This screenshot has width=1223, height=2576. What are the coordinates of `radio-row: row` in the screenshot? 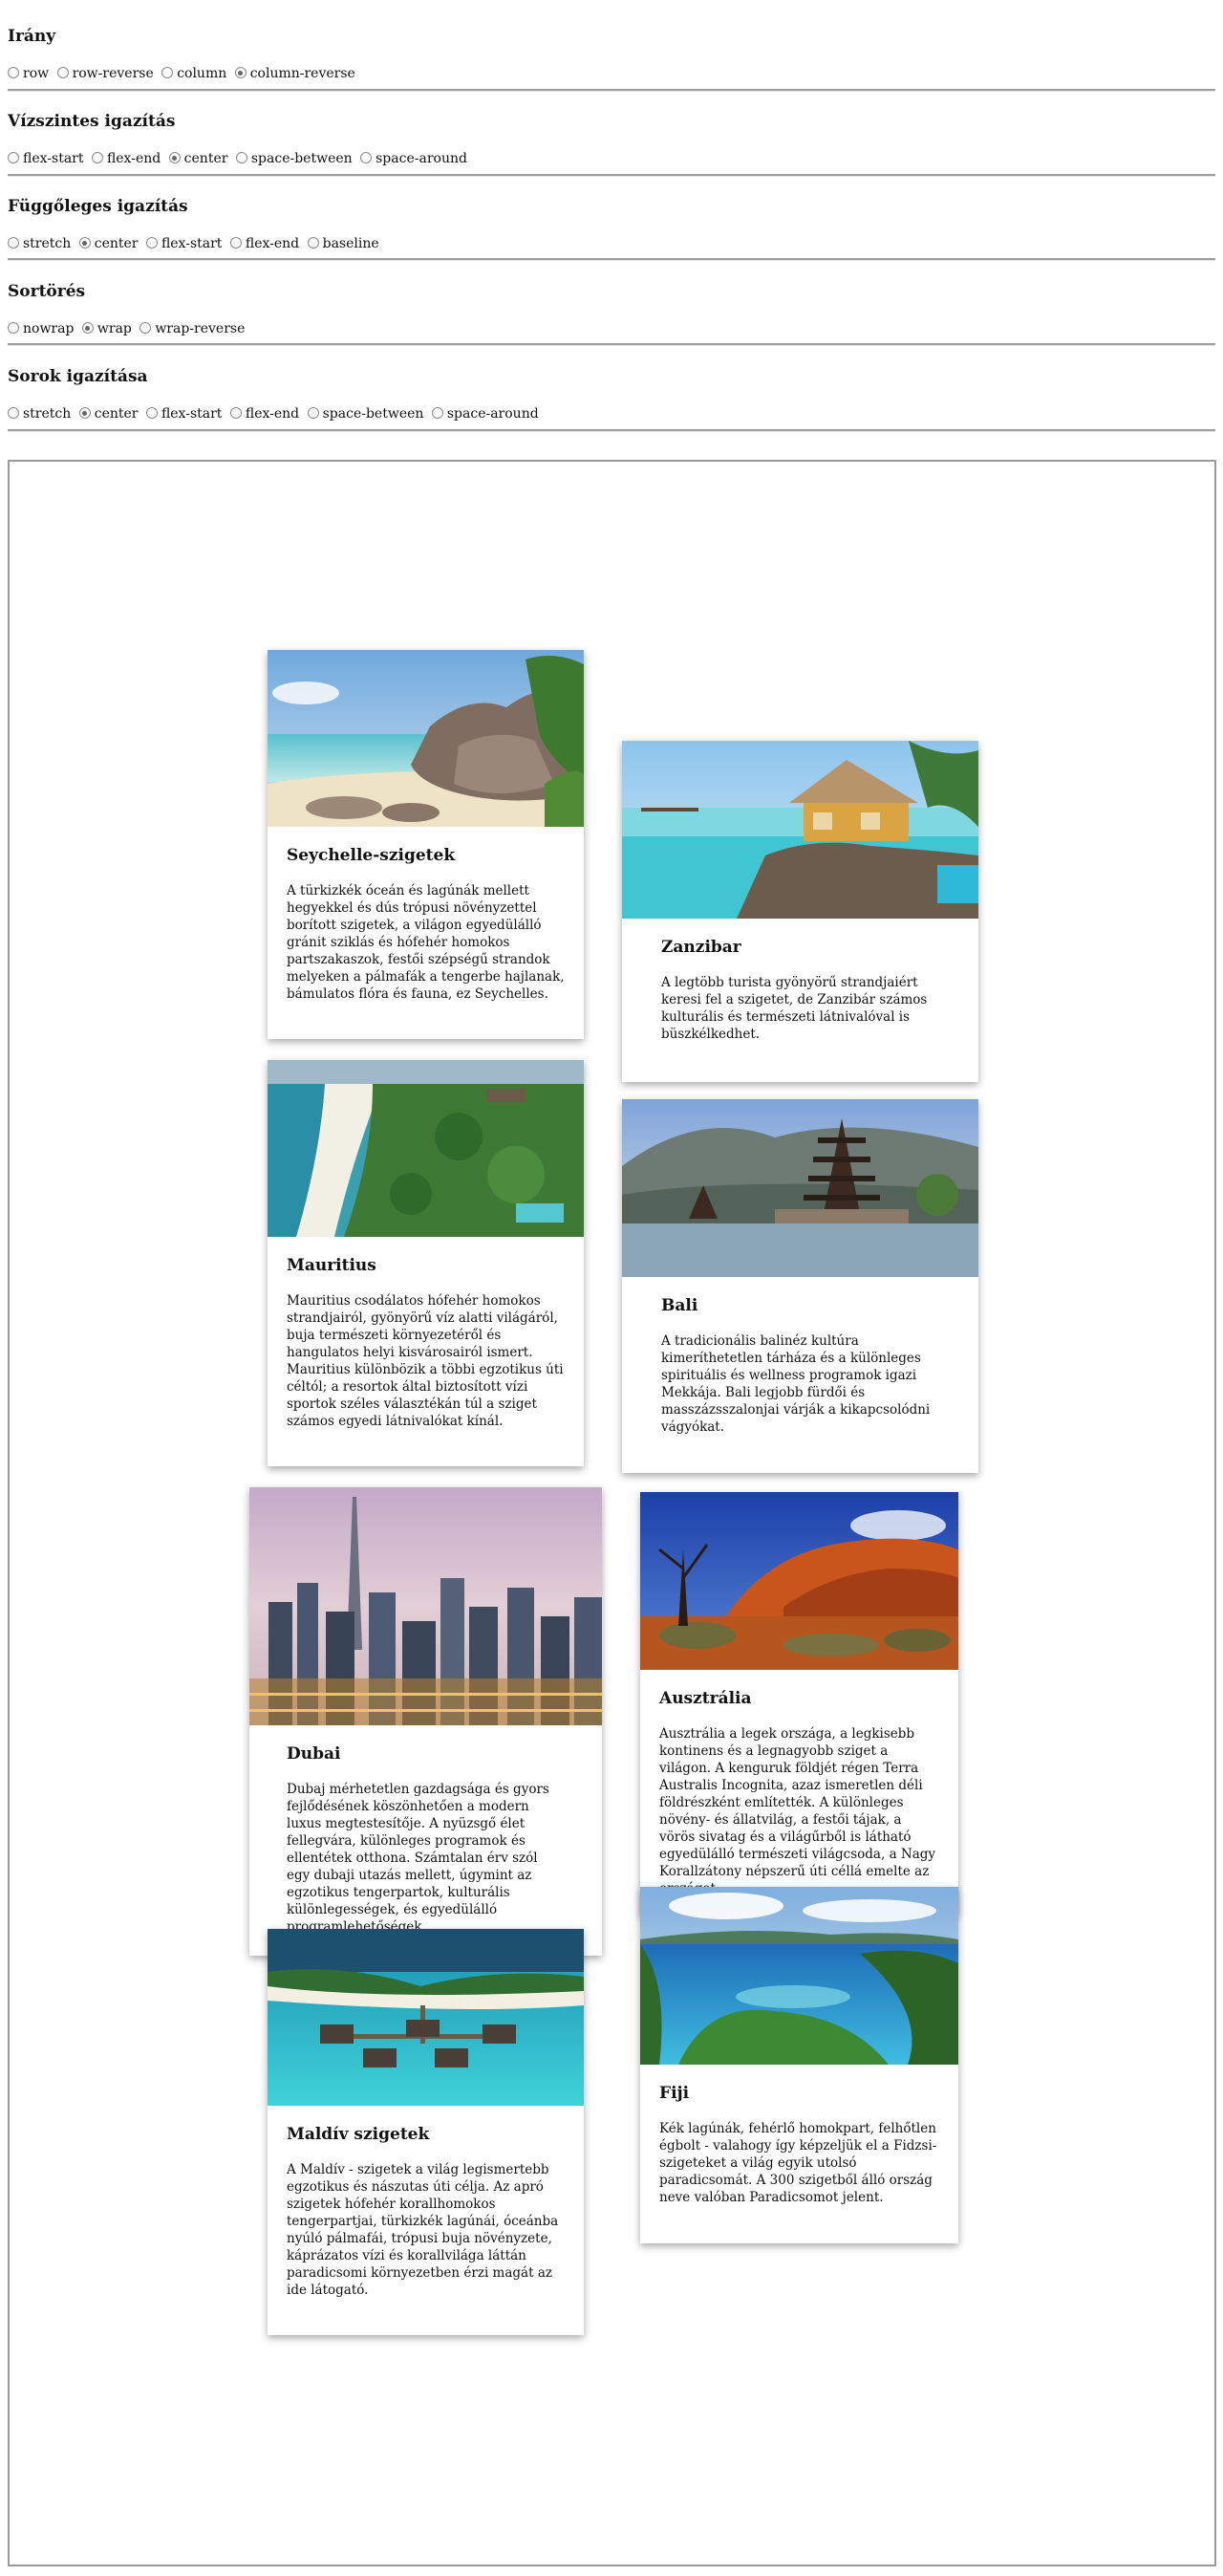 It's located at (28, 73).